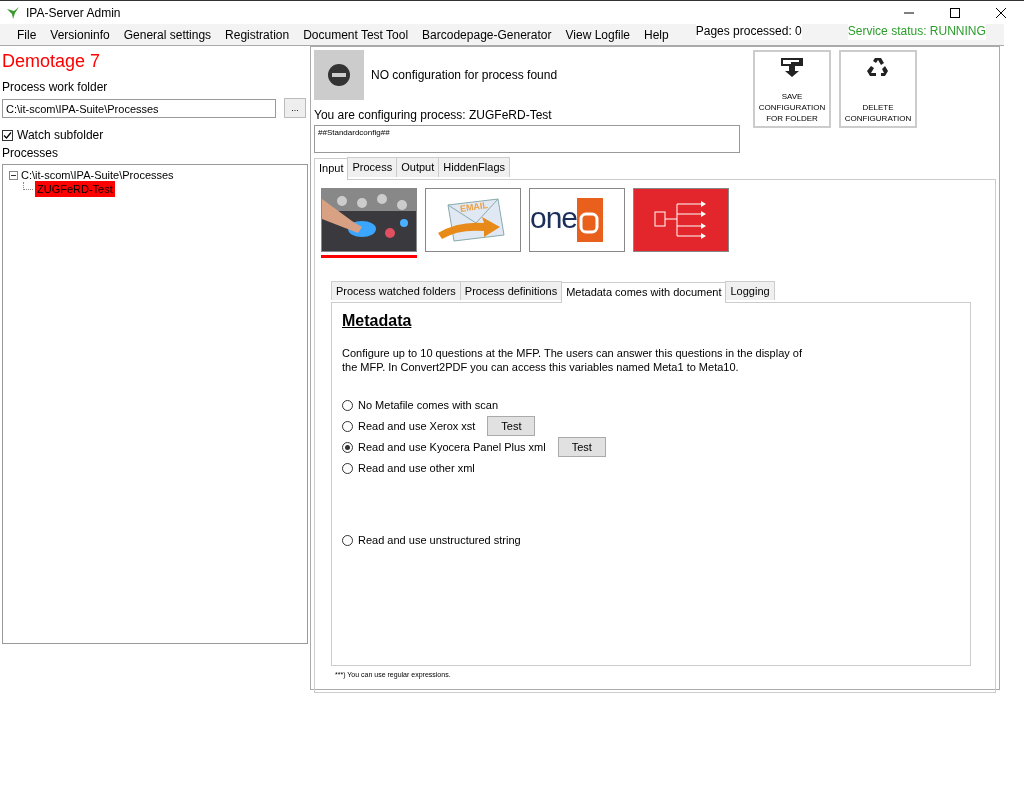 This screenshot has width=1024, height=798. What do you see at coordinates (356, 34) in the screenshot?
I see `menu-item: Document Test Tool` at bounding box center [356, 34].